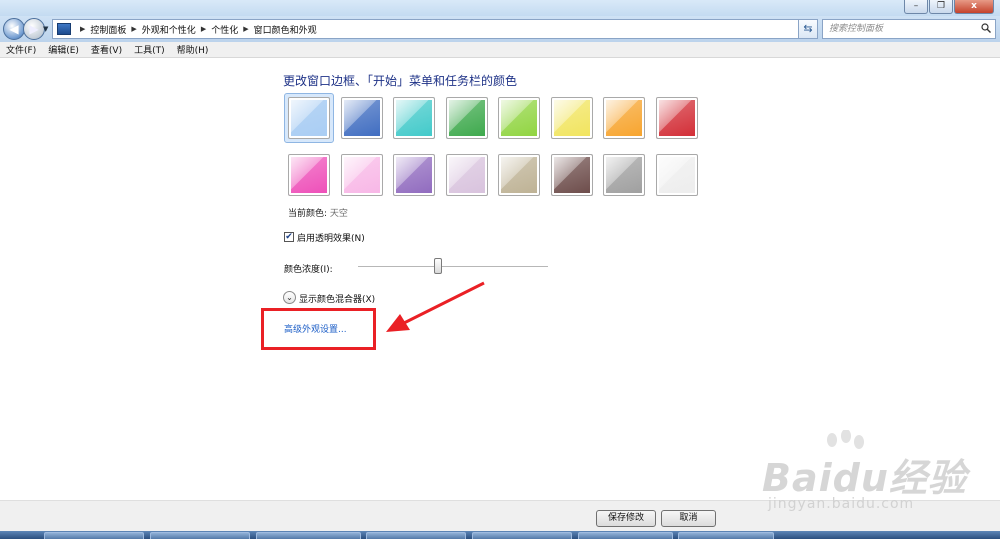  I want to click on breadcrumb-control-panel: 控制面板, so click(108, 29).